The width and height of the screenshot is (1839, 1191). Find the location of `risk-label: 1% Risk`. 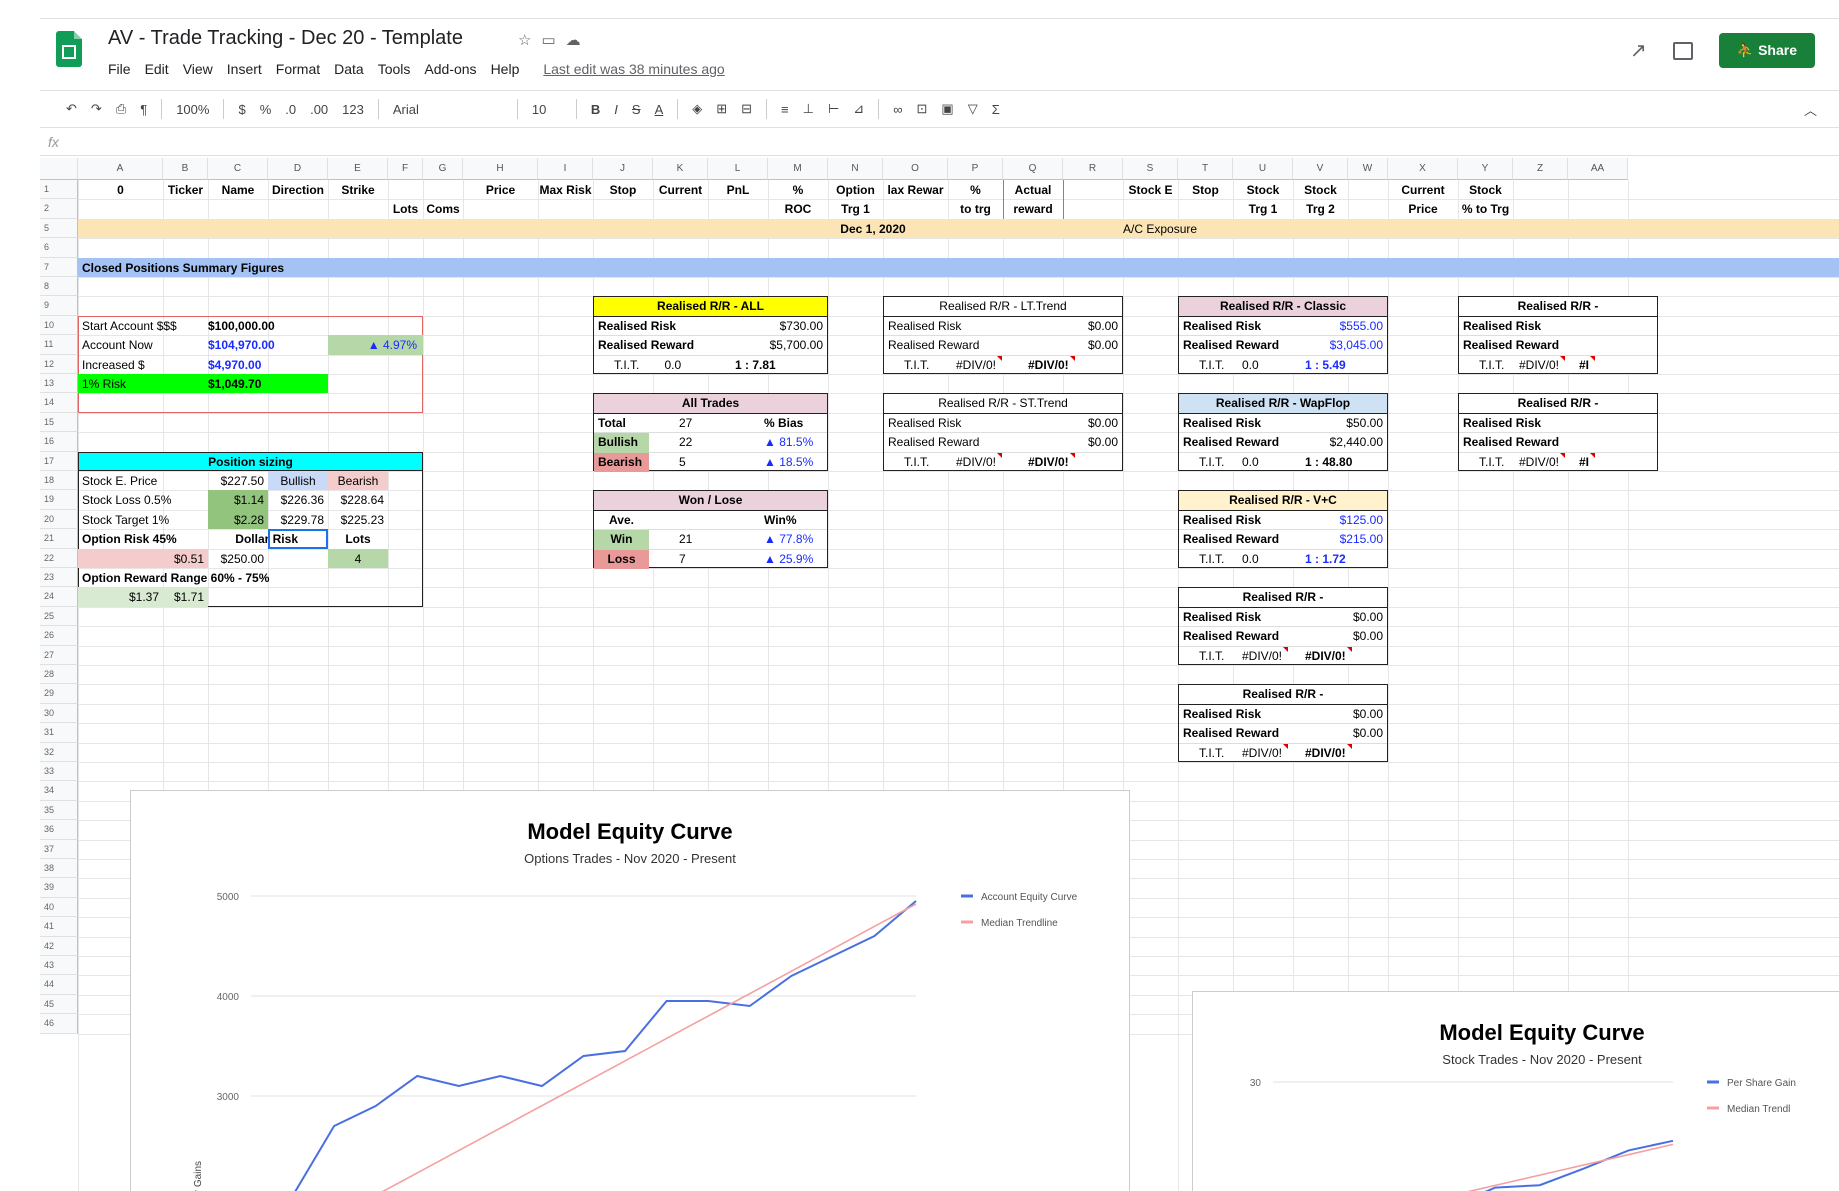

risk-label: 1% Risk is located at coordinates (128, 384).